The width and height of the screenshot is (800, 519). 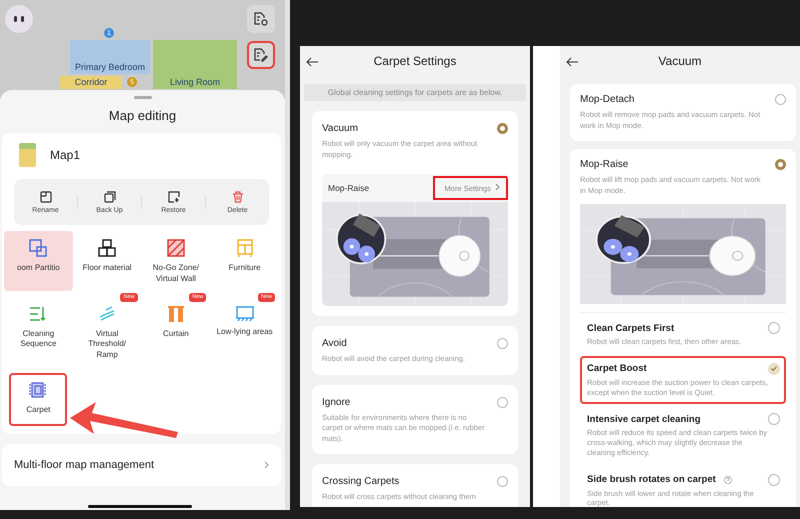 What do you see at coordinates (415, 61) in the screenshot?
I see `page-title: Carpet Settings` at bounding box center [415, 61].